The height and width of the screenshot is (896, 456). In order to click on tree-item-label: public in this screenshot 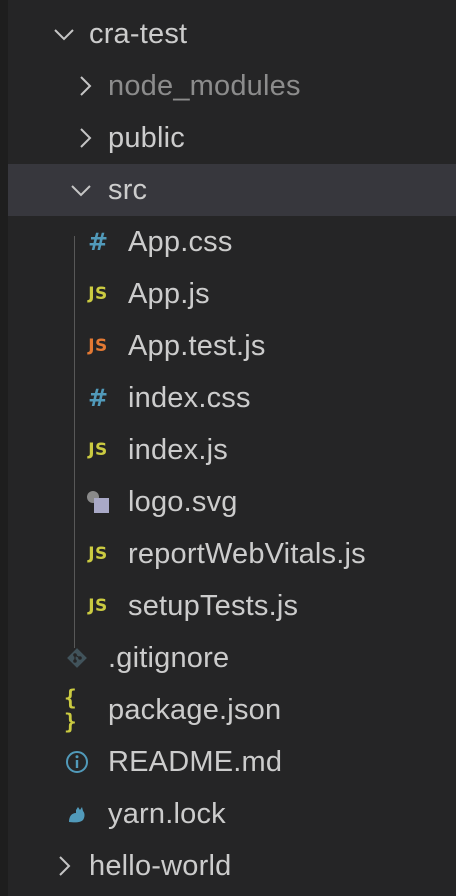, I will do `click(146, 138)`.